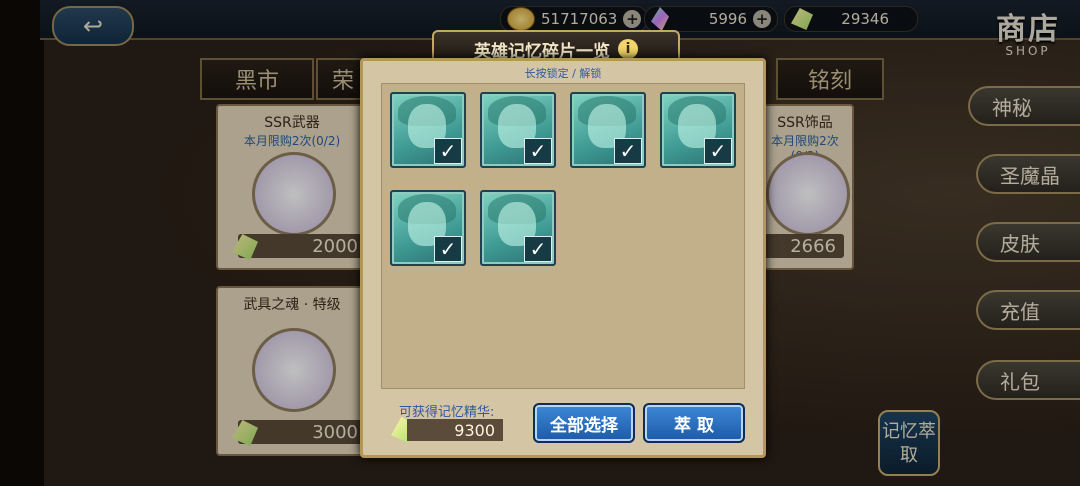  Describe the element at coordinates (428, 228) in the screenshot. I see `hero-fragment-5: ✓` at that location.